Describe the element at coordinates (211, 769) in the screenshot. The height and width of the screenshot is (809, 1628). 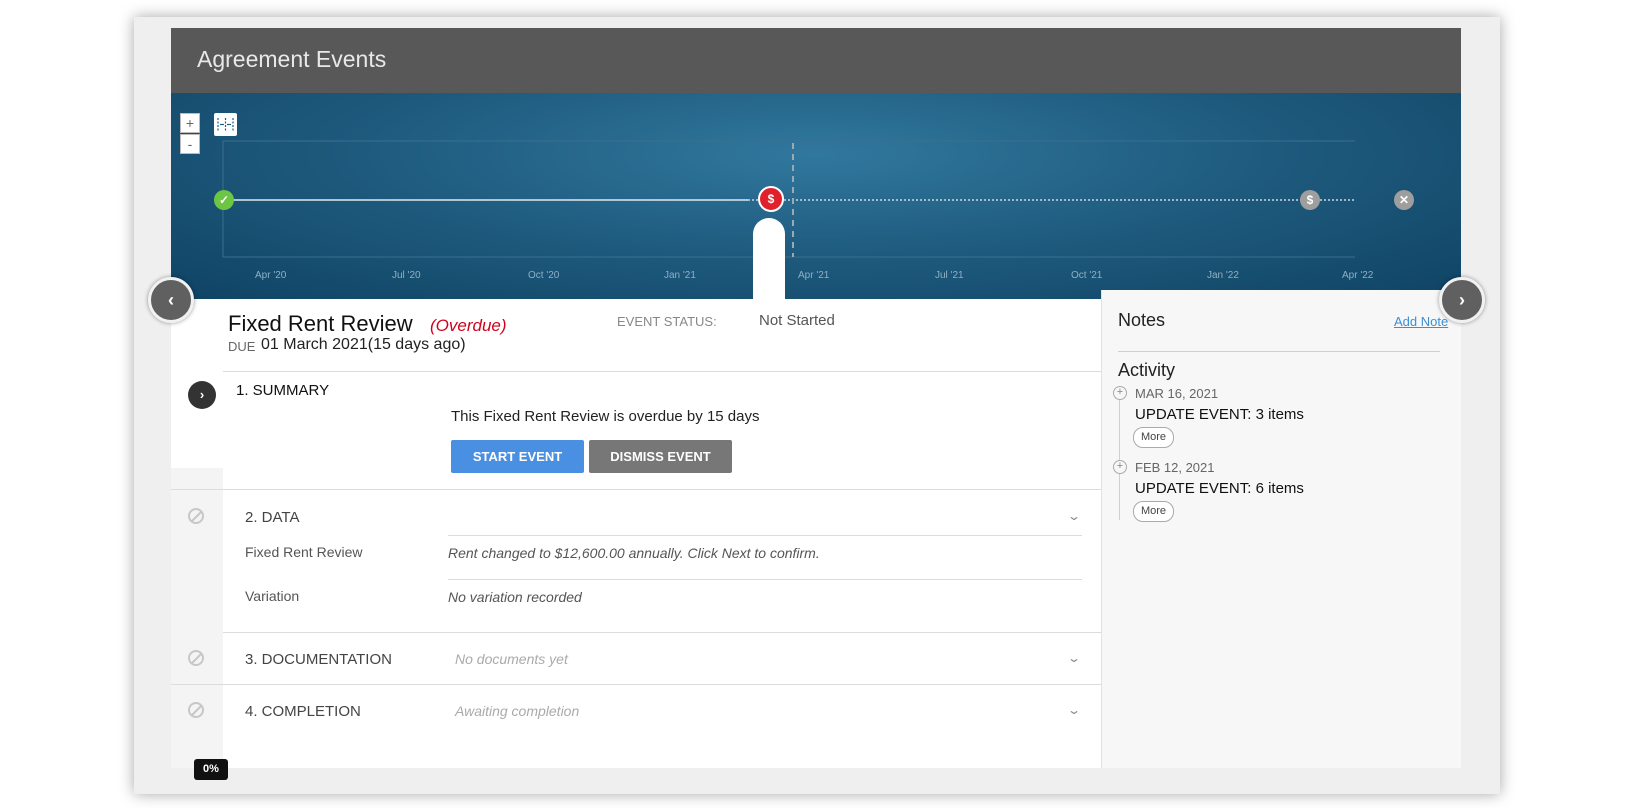
I see `progress-badge: 0%` at that location.